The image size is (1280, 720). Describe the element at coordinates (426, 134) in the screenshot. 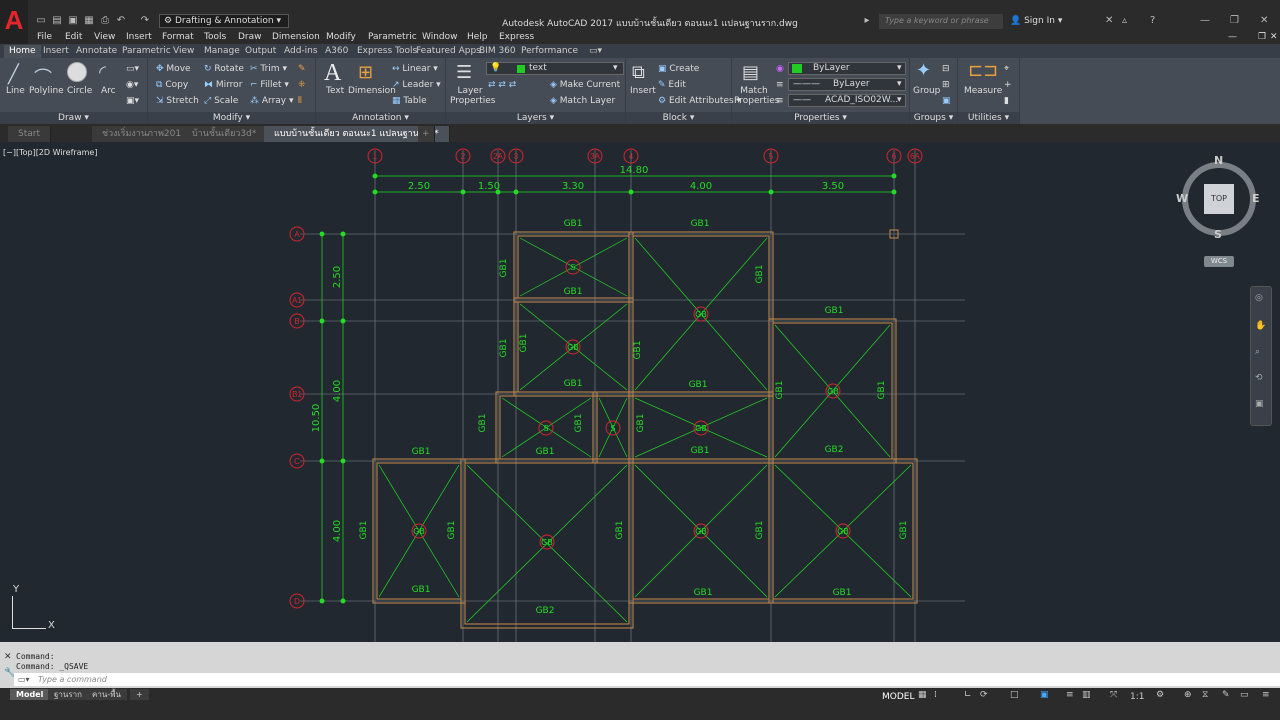

I see `new-tab-icon: +` at that location.